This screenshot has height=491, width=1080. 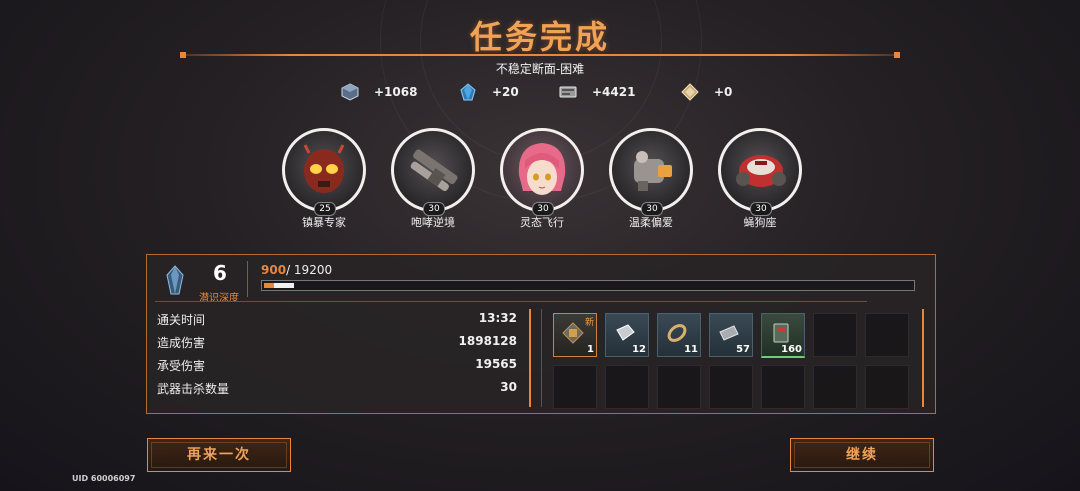 What do you see at coordinates (487, 341) in the screenshot?
I see `stat-value: 1898128` at bounding box center [487, 341].